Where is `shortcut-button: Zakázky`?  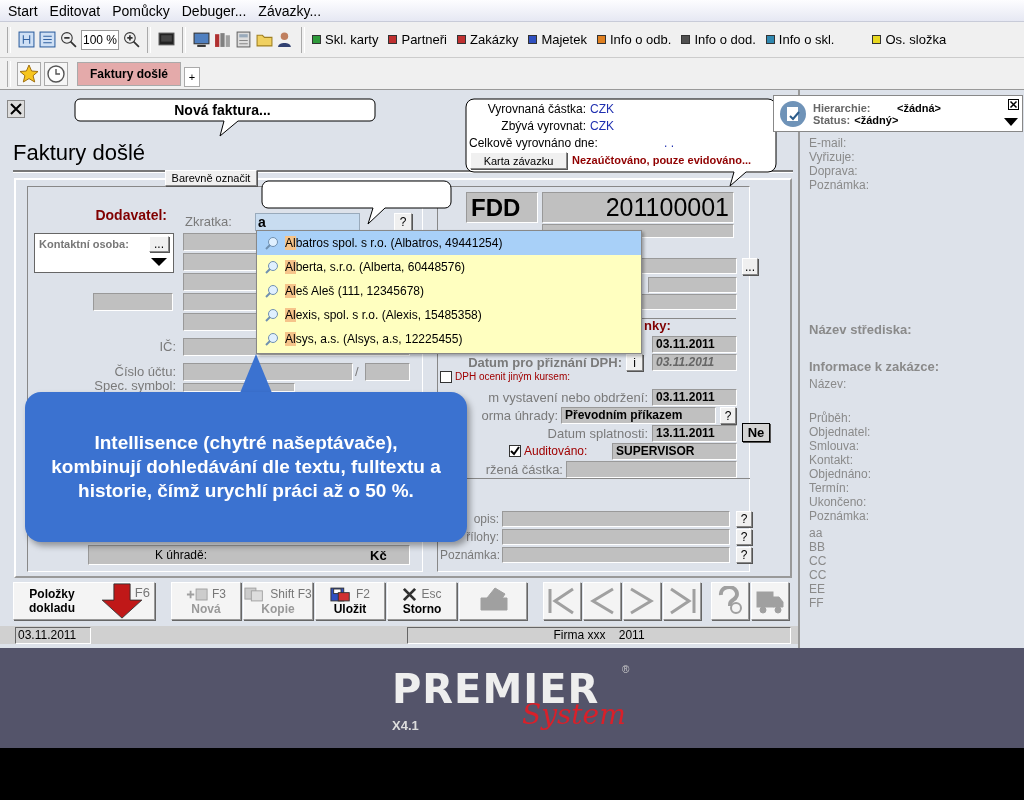
shortcut-button: Zakázky is located at coordinates (488, 39).